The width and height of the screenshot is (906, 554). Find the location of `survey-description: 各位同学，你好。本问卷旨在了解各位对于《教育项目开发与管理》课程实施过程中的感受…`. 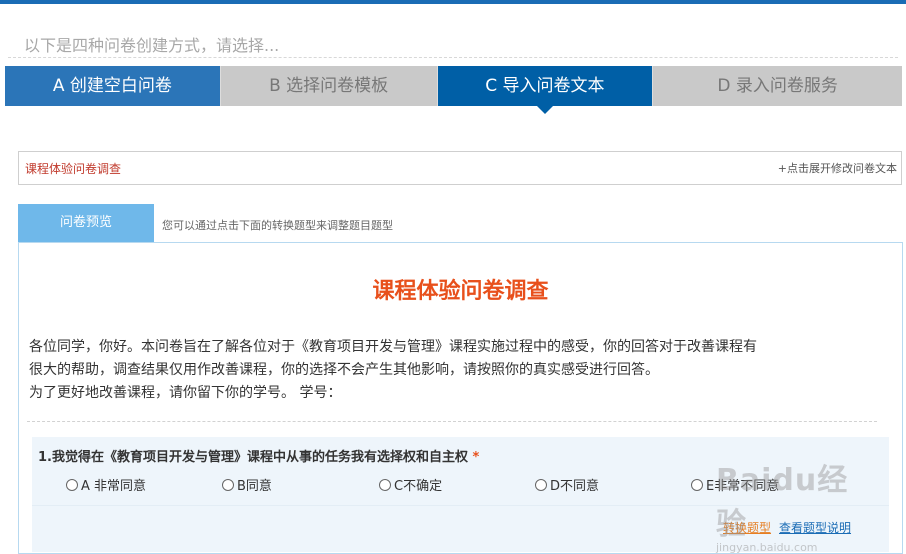

survey-description: 各位同学，你好。本问卷旨在了解各位对于《教育项目开发与管理》课程实施过程中的感受… is located at coordinates (459, 370).